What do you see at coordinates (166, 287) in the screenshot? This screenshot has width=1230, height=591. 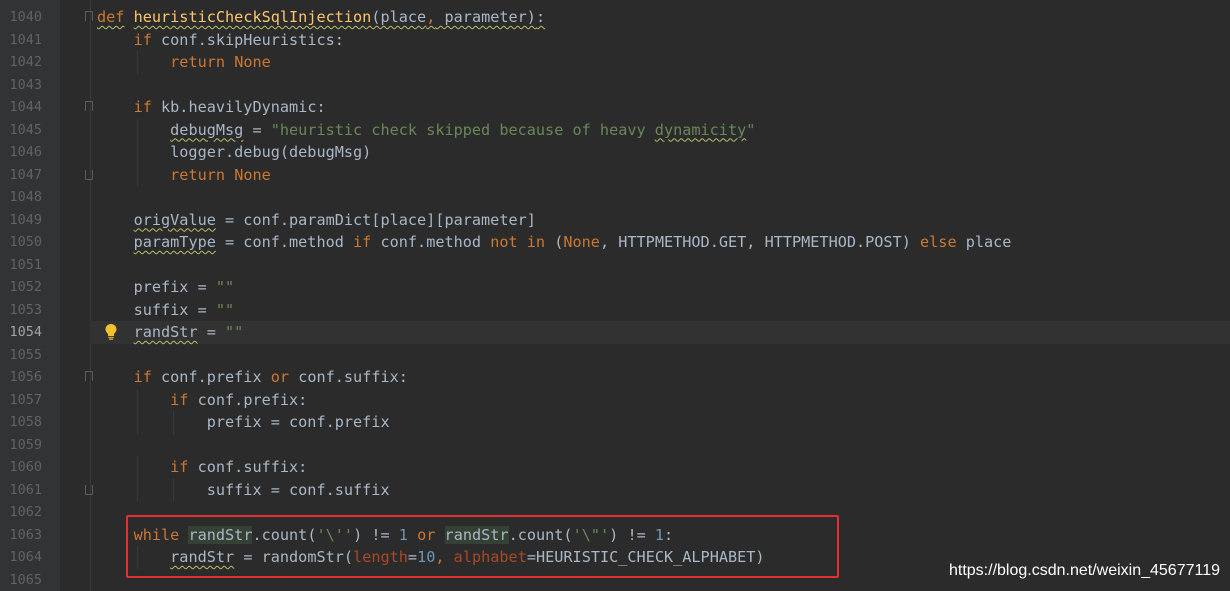 I see `code-text: prefix = ""` at bounding box center [166, 287].